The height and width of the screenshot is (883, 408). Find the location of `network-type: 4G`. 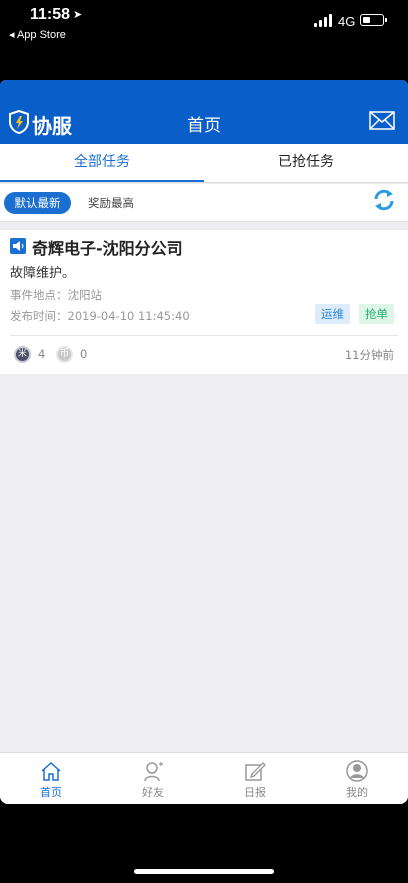

network-type: 4G is located at coordinates (347, 21).